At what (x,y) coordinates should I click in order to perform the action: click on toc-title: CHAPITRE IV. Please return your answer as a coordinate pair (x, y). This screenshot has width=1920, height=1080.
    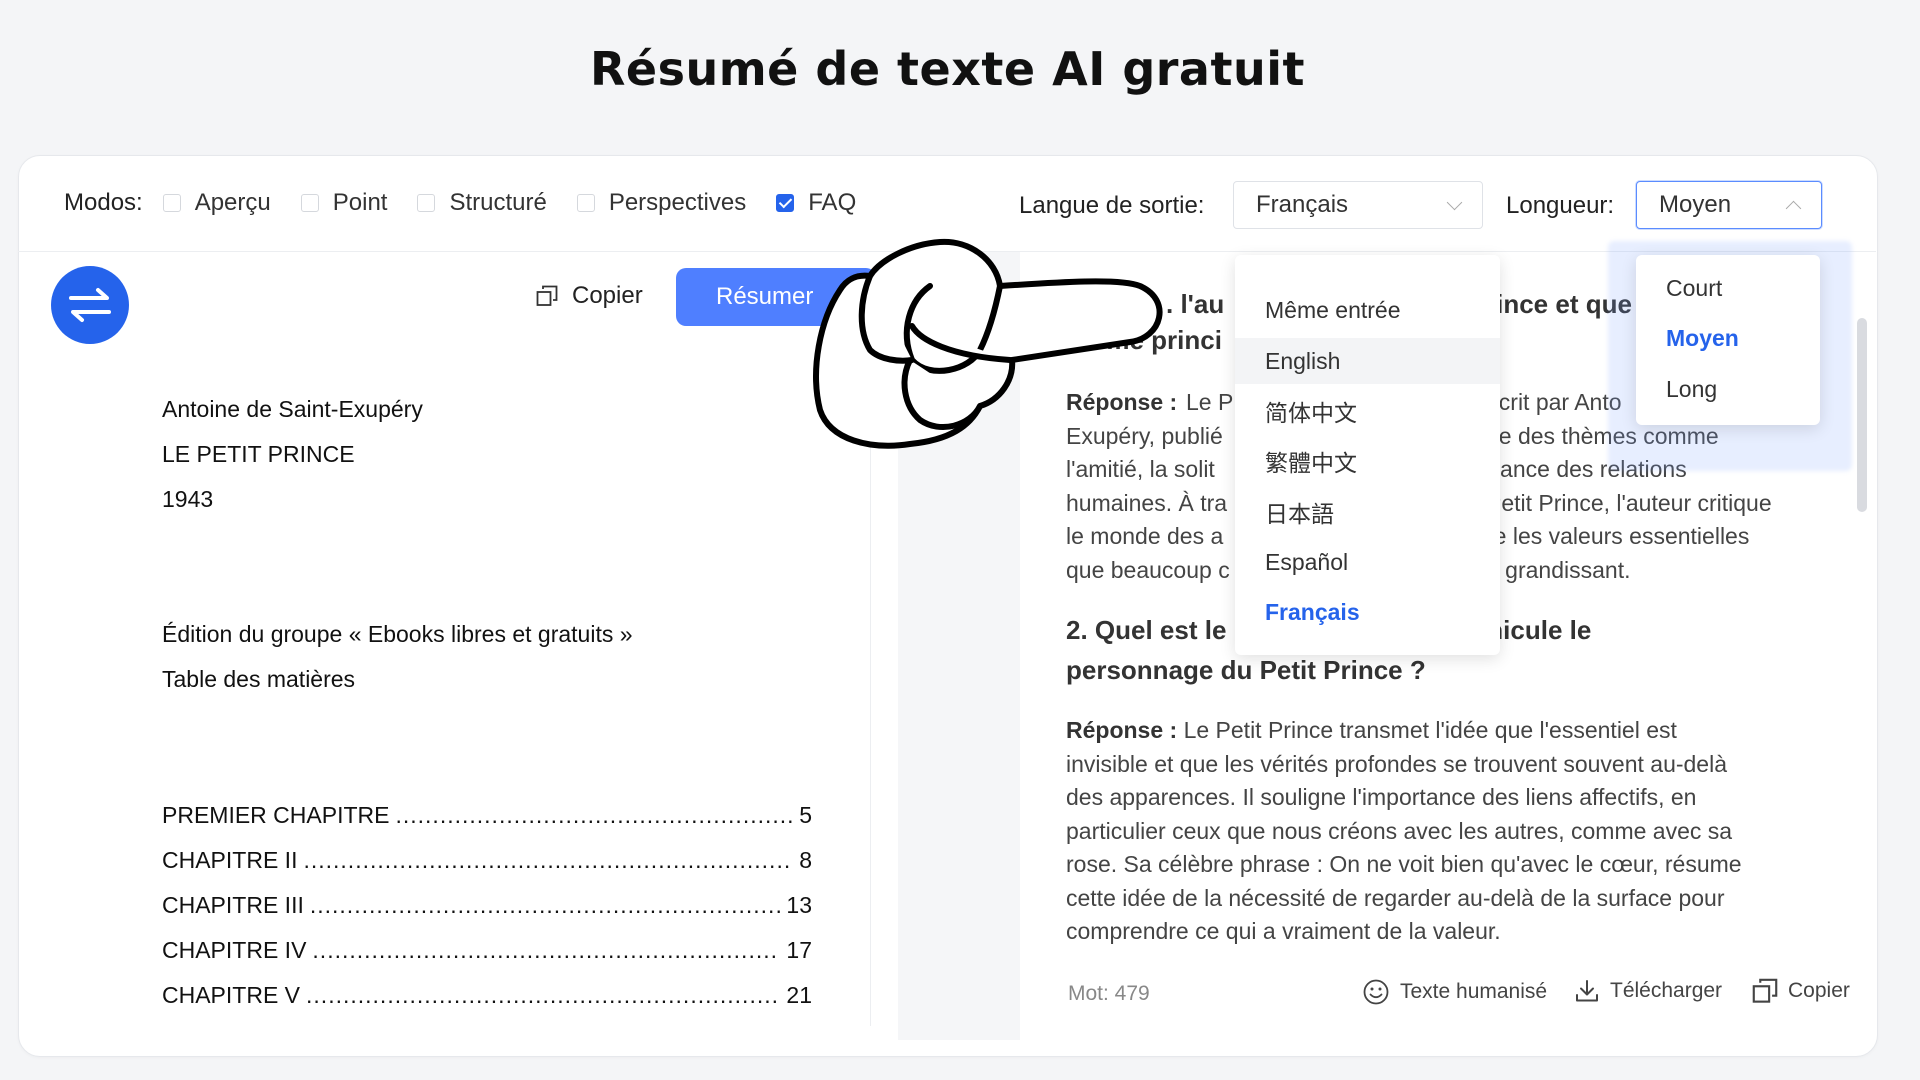
    Looking at the image, I should click on (234, 950).